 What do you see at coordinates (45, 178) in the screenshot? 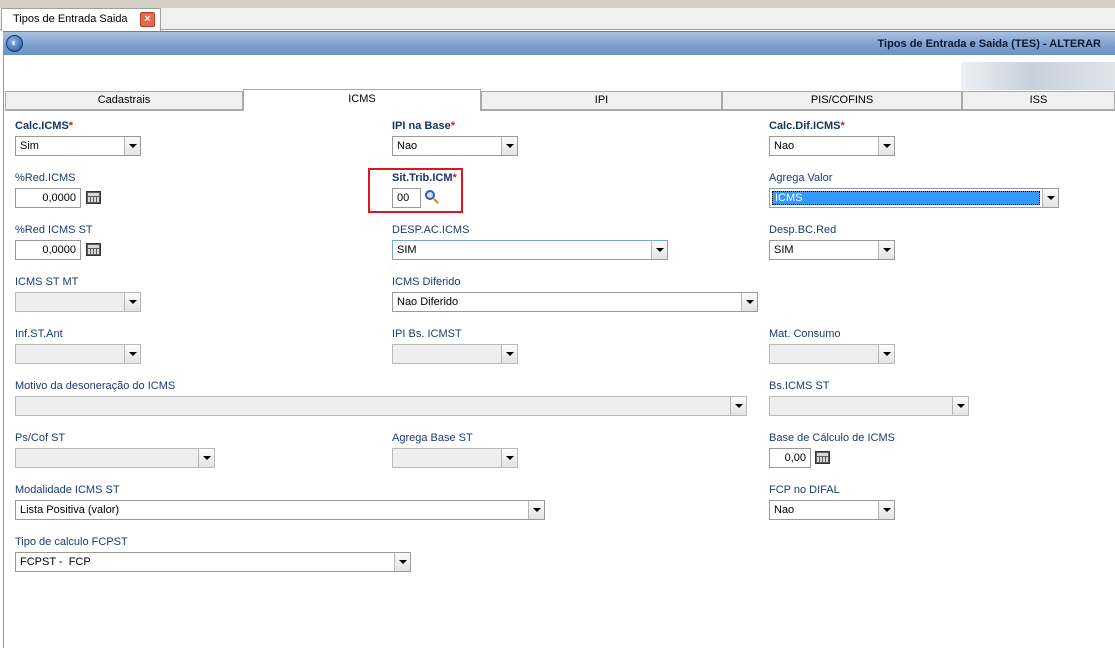
I see `red-icms-label: %Red.ICMS` at bounding box center [45, 178].